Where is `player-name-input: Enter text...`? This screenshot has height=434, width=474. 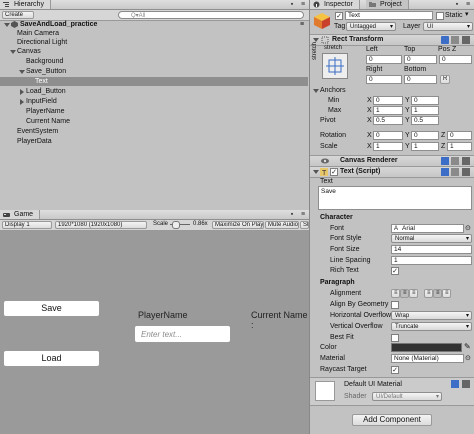
player-name-input: Enter text... is located at coordinates (182, 334).